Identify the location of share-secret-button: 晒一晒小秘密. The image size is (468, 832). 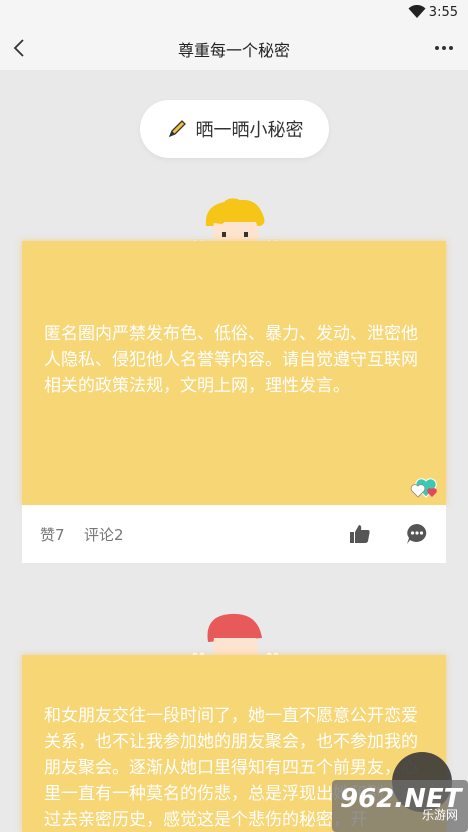
(234, 129).